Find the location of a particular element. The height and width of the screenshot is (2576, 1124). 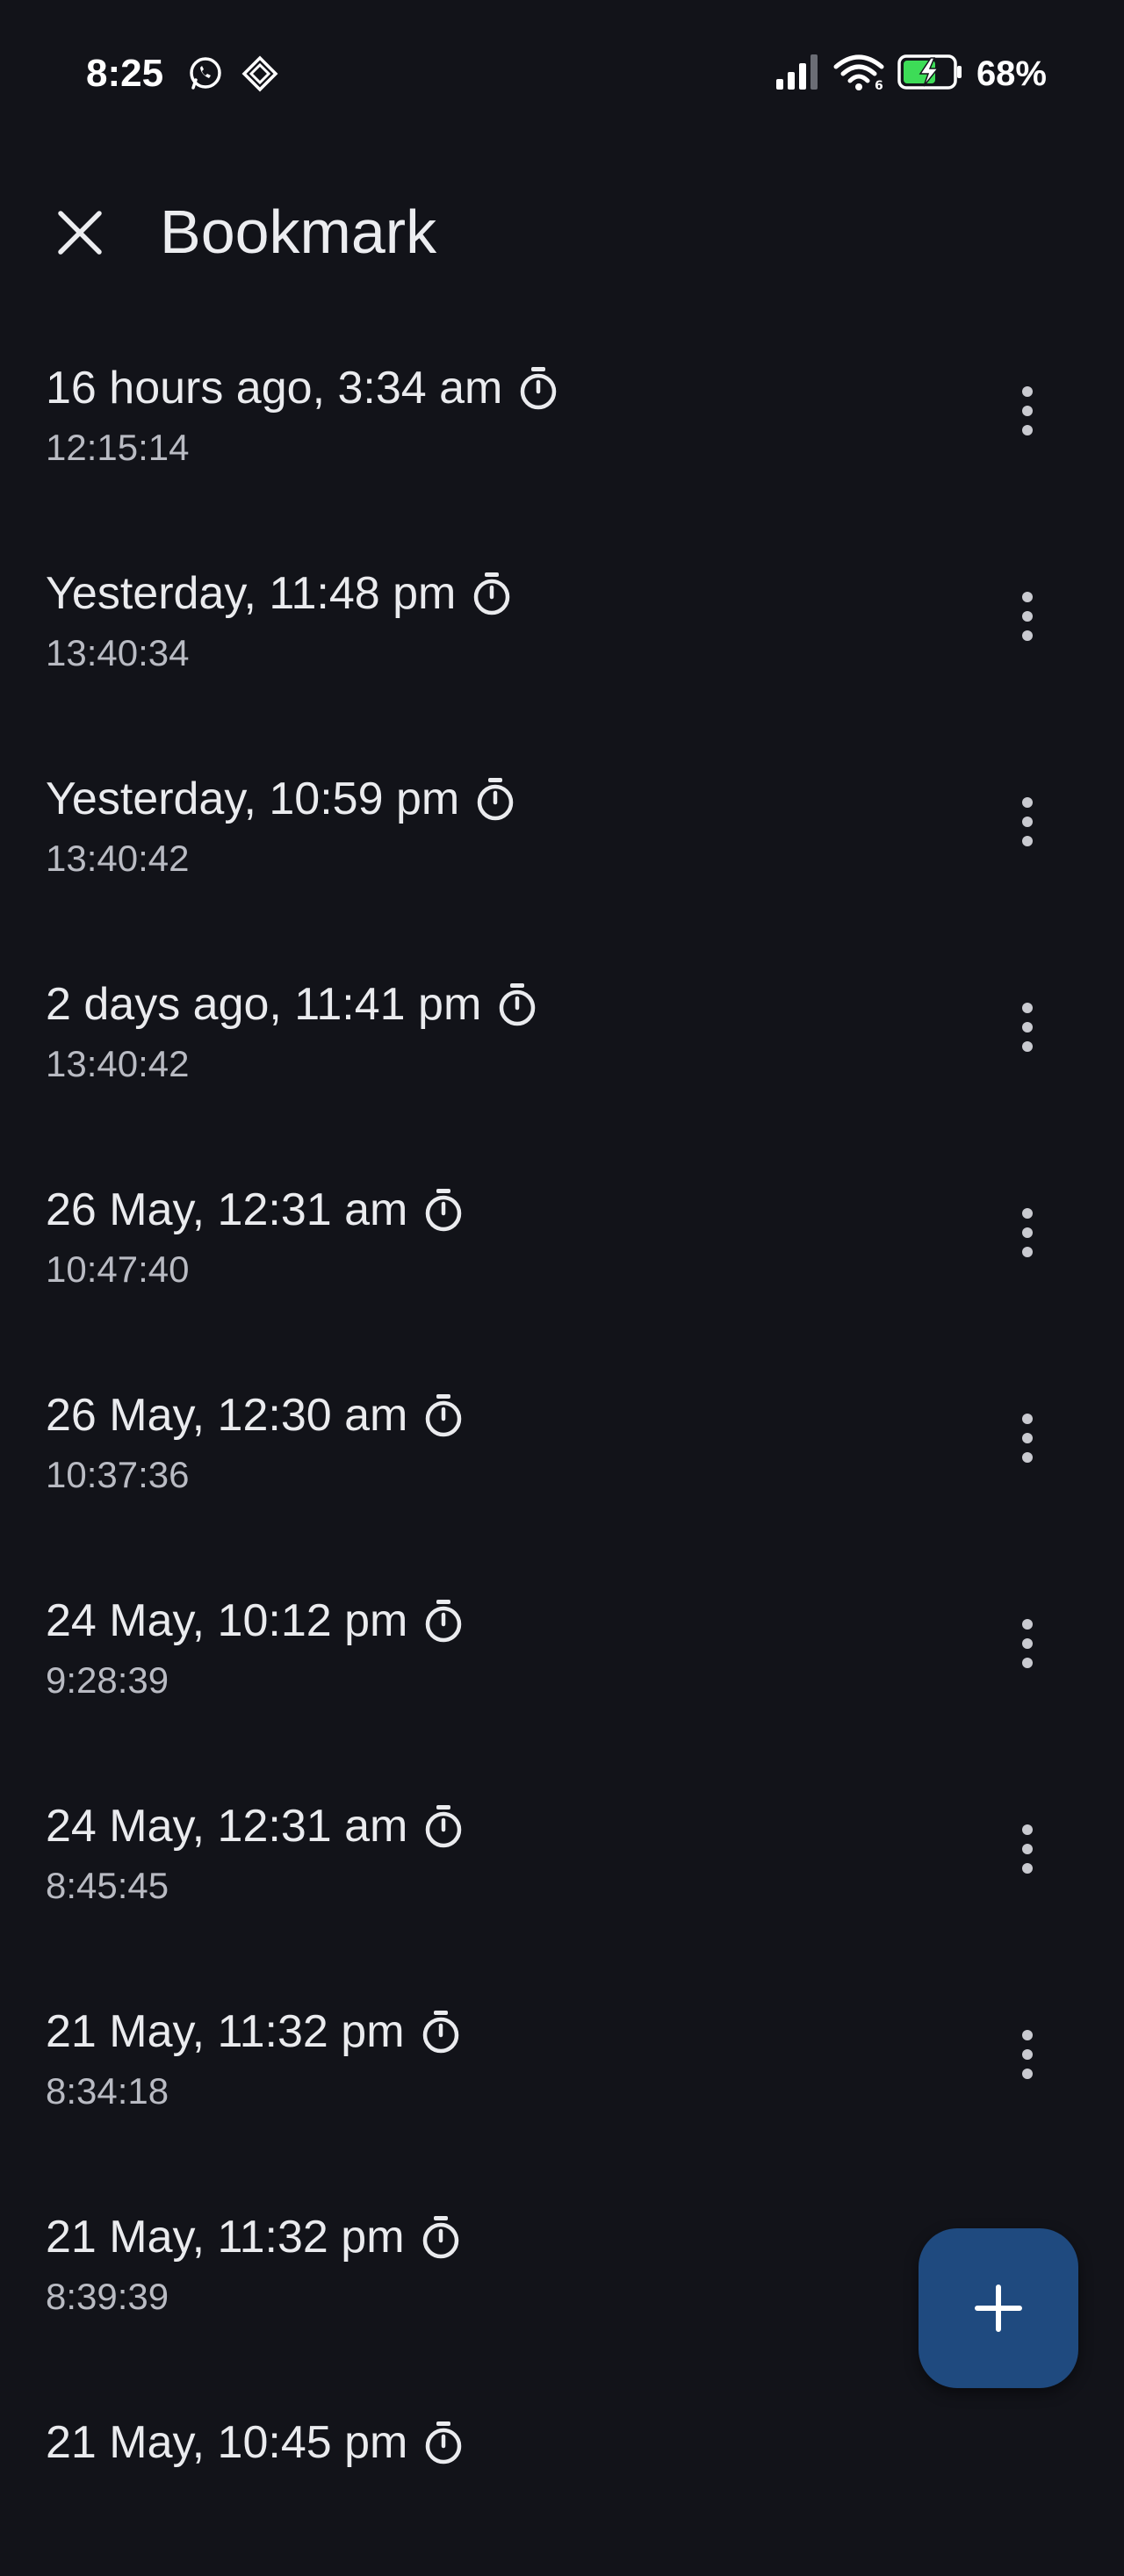

bookmark-row: Yesterday, 11:48 pm 13:40:34 is located at coordinates (562, 624).